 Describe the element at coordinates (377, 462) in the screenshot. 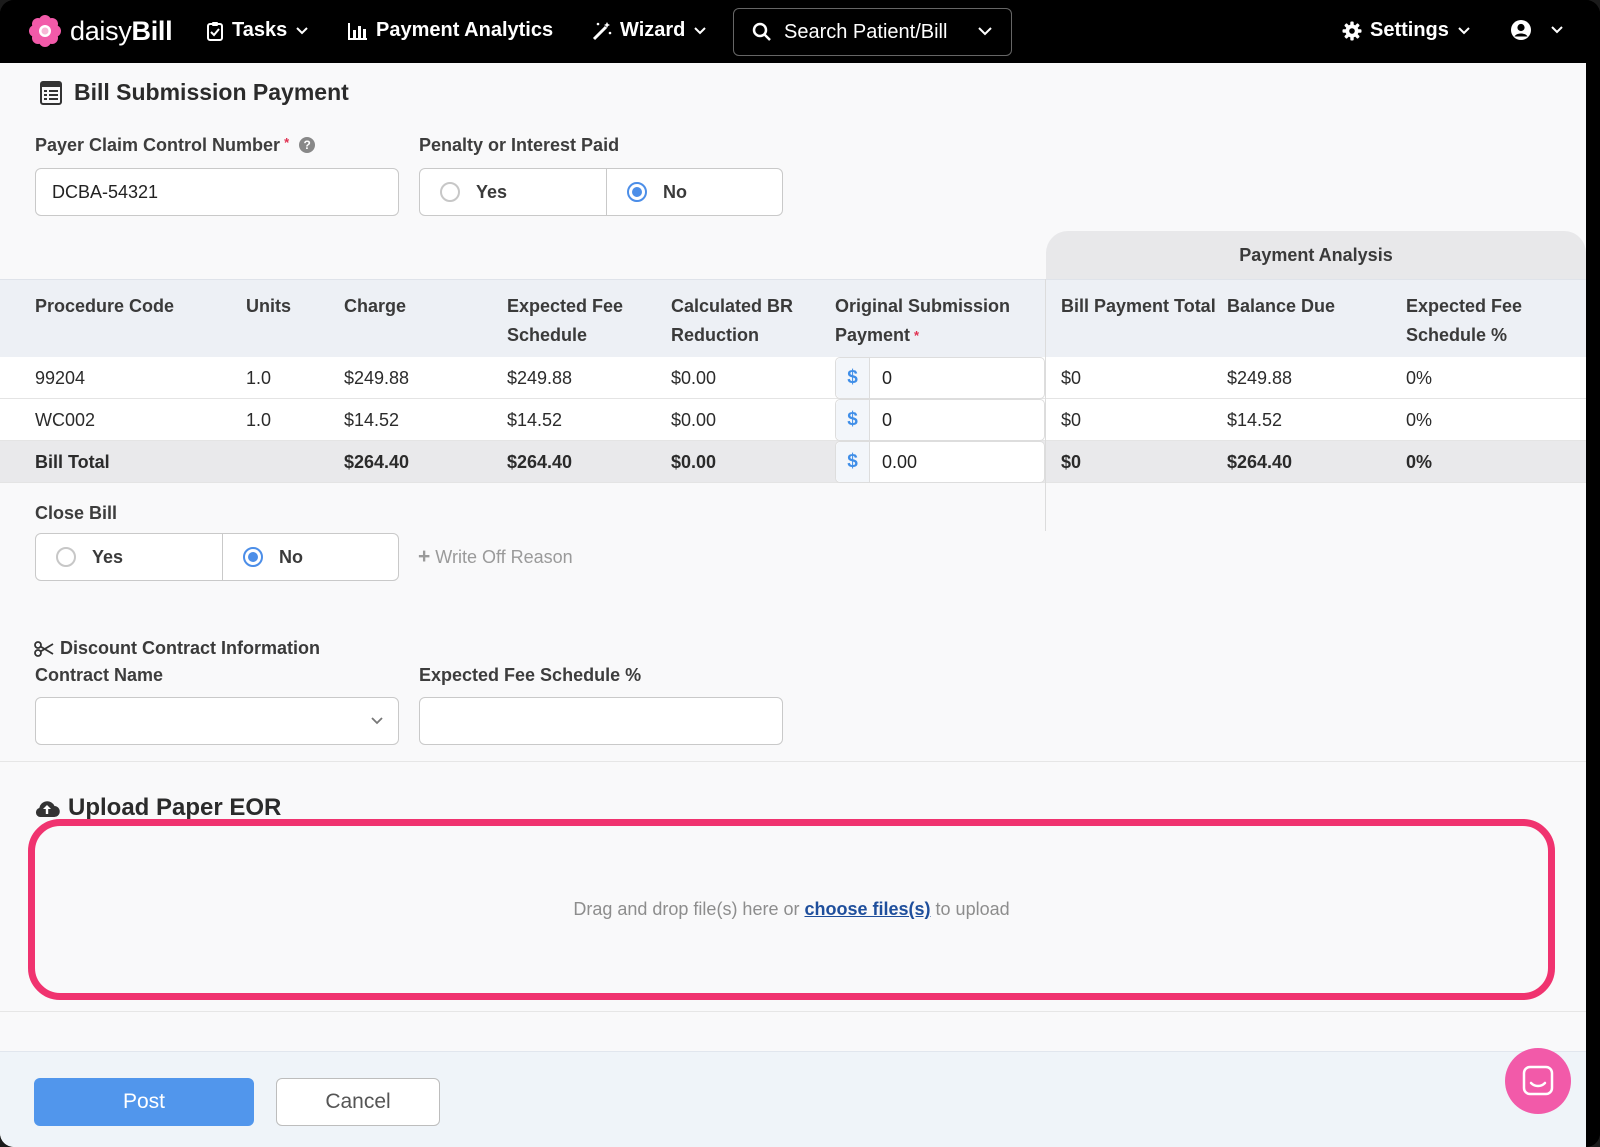

I see `total-charge: $264.40` at that location.